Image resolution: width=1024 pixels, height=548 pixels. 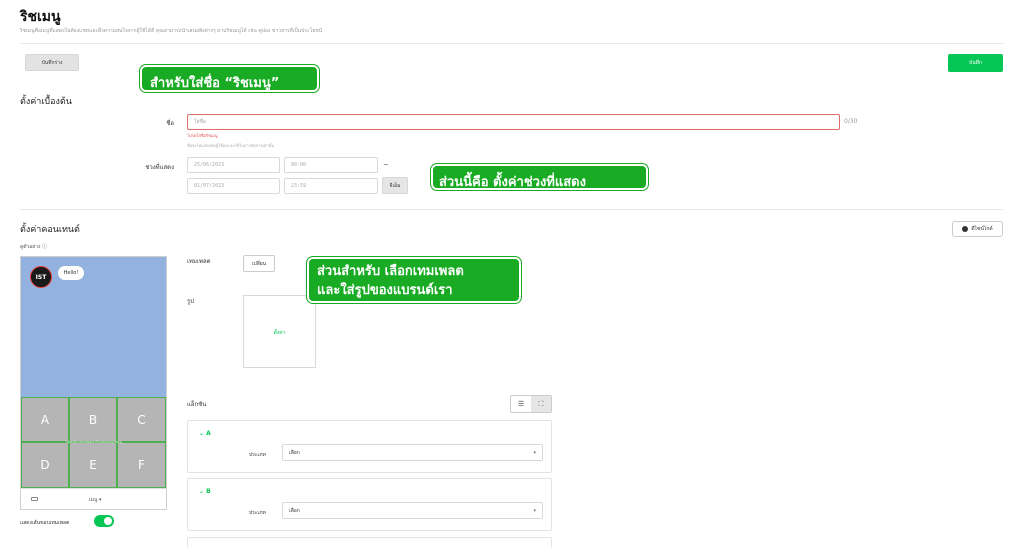 I want to click on name-error-text: โปรดใส่ชื่อริชเมนู, so click(x=202, y=135).